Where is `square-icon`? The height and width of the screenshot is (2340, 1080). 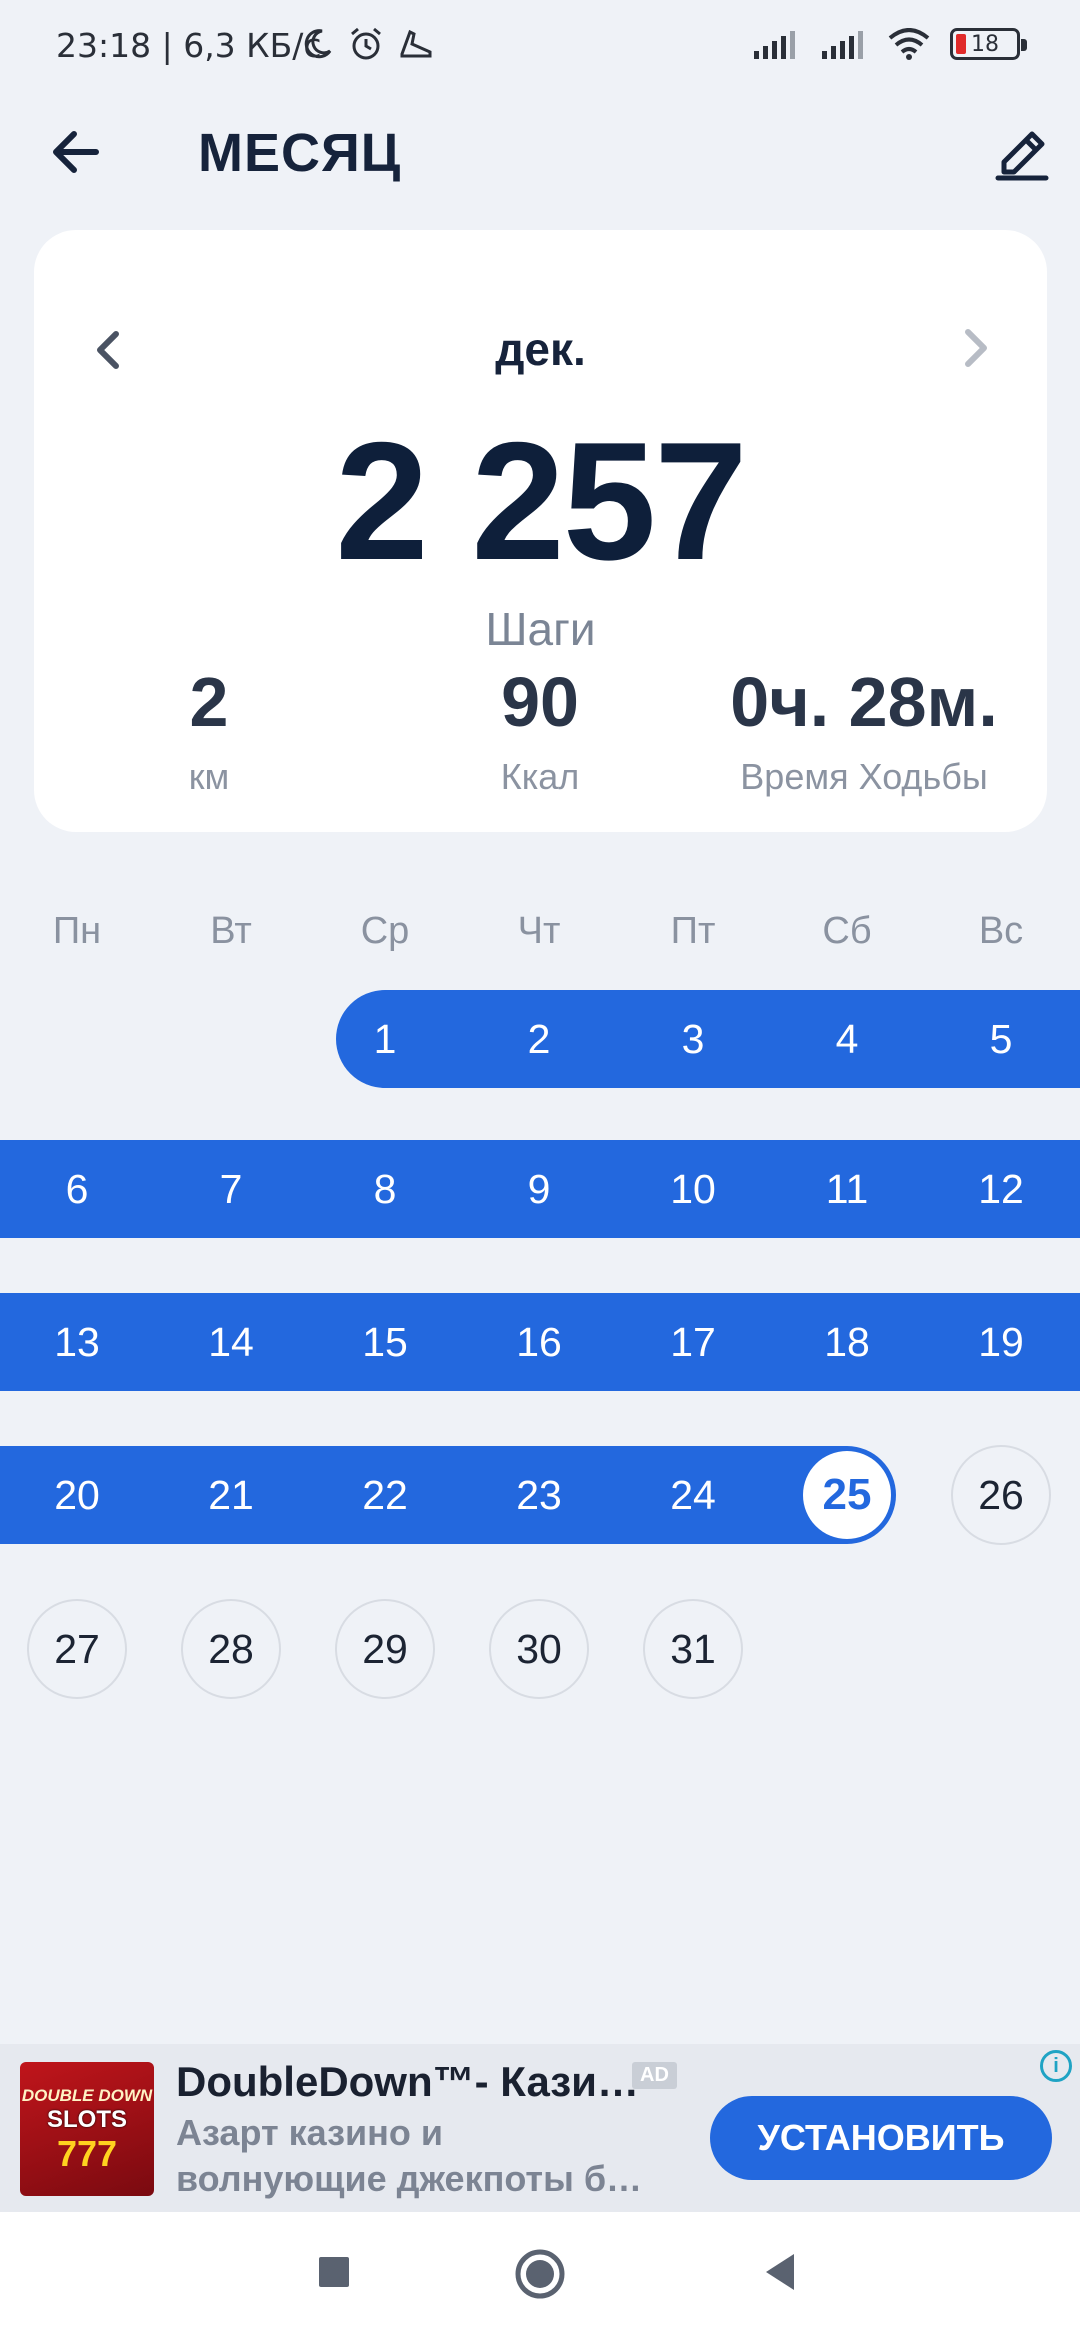
square-icon is located at coordinates (334, 2272).